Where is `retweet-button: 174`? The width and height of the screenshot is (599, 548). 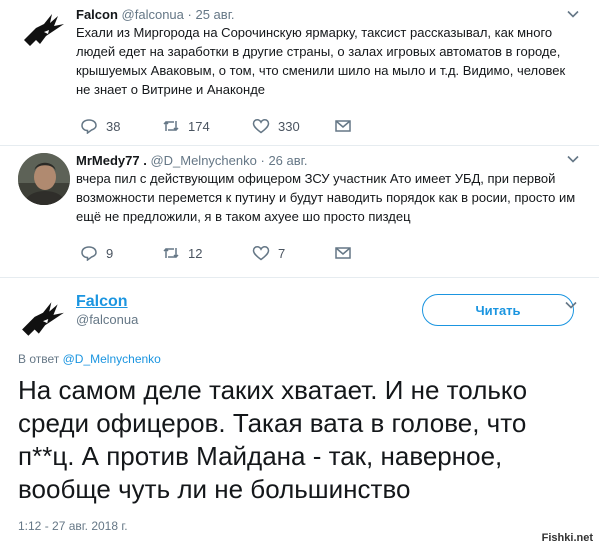
retweet-button: 174 is located at coordinates (207, 126).